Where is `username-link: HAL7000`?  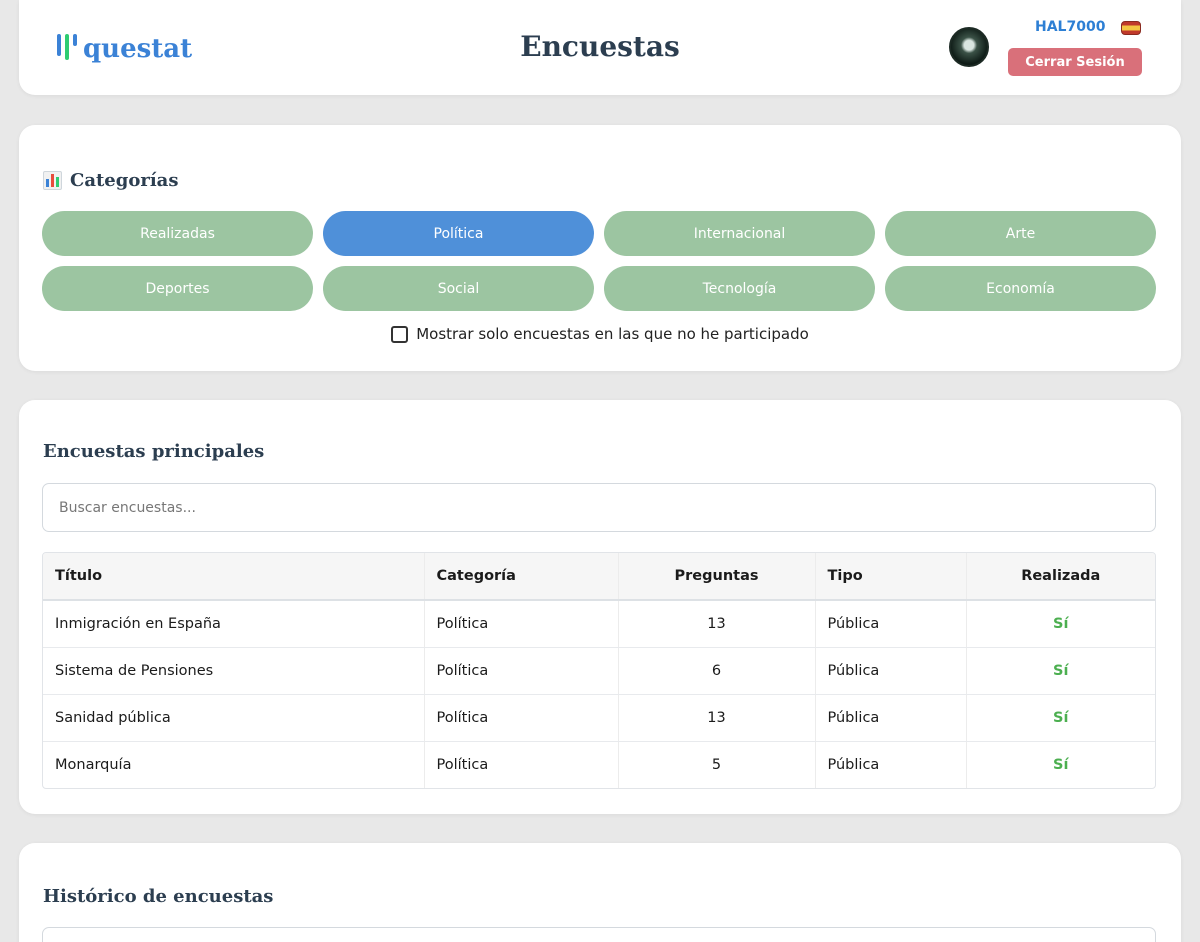 username-link: HAL7000 is located at coordinates (1070, 27).